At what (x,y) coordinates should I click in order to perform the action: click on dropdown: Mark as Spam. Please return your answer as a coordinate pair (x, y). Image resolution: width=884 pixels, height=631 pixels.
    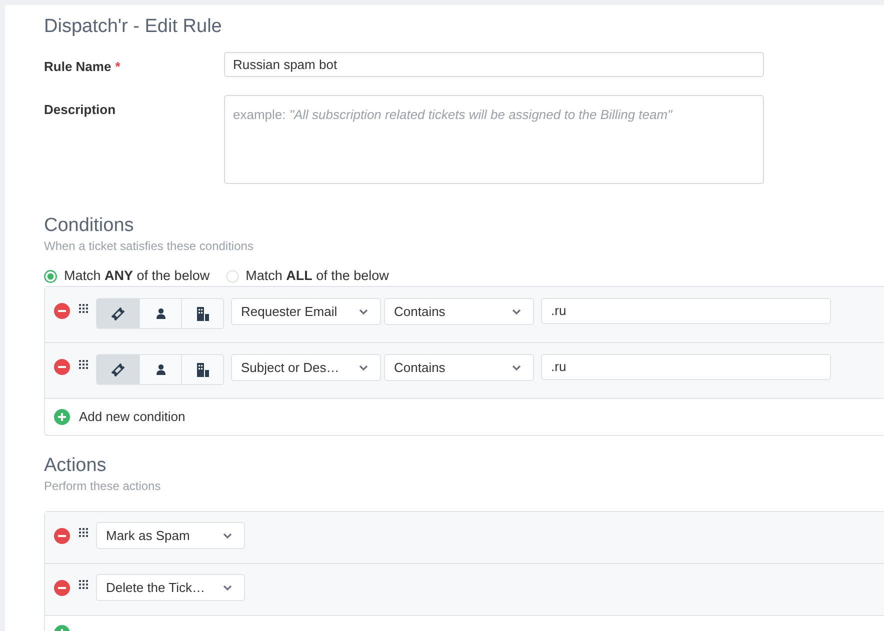
    Looking at the image, I should click on (170, 535).